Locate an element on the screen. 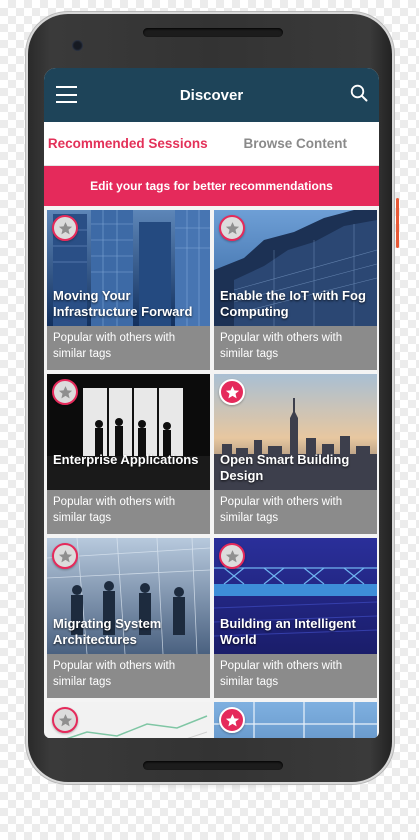 This screenshot has height=840, width=419. session-title: Enable the IoT with Fog Computing is located at coordinates (293, 303).